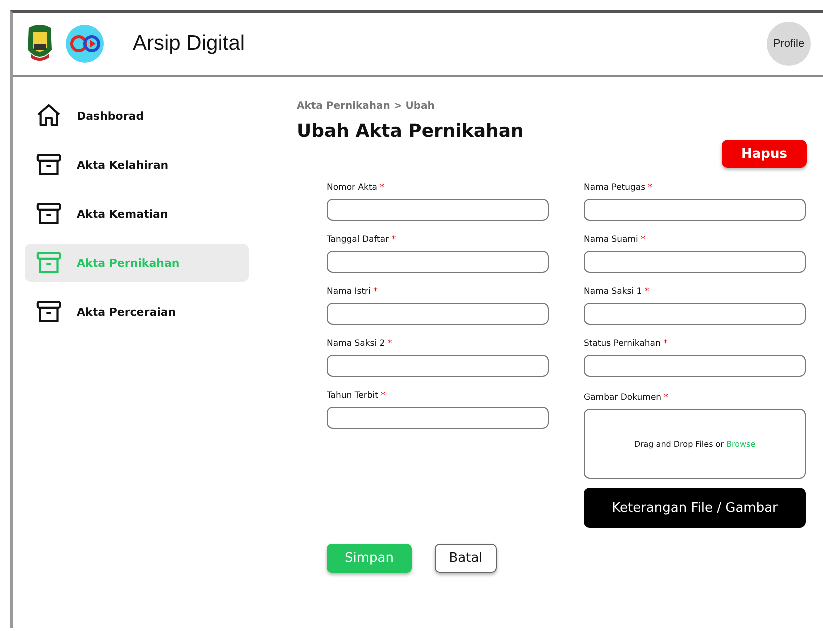 The image size is (823, 631). I want to click on round-logo, so click(85, 44).